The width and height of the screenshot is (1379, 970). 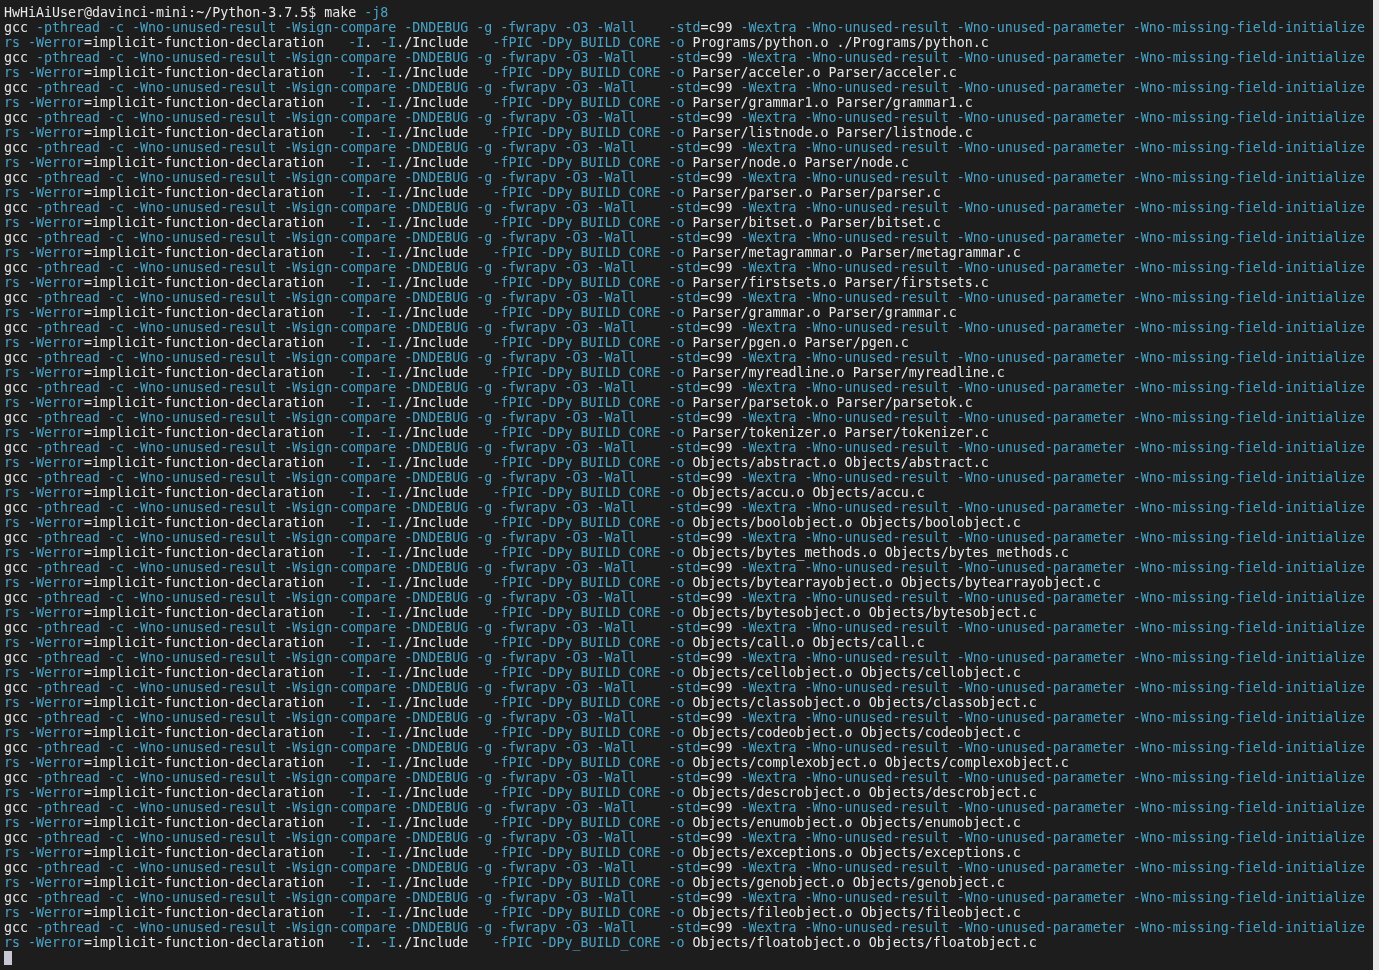 What do you see at coordinates (480, 72) in the screenshot?
I see `terminal-line: rs -Werror=implicit-function-declaration -I. -I./Include -fPIC -DPy_BUILD_CORE -o Parser/acceler.o Parser/acceler.c` at bounding box center [480, 72].